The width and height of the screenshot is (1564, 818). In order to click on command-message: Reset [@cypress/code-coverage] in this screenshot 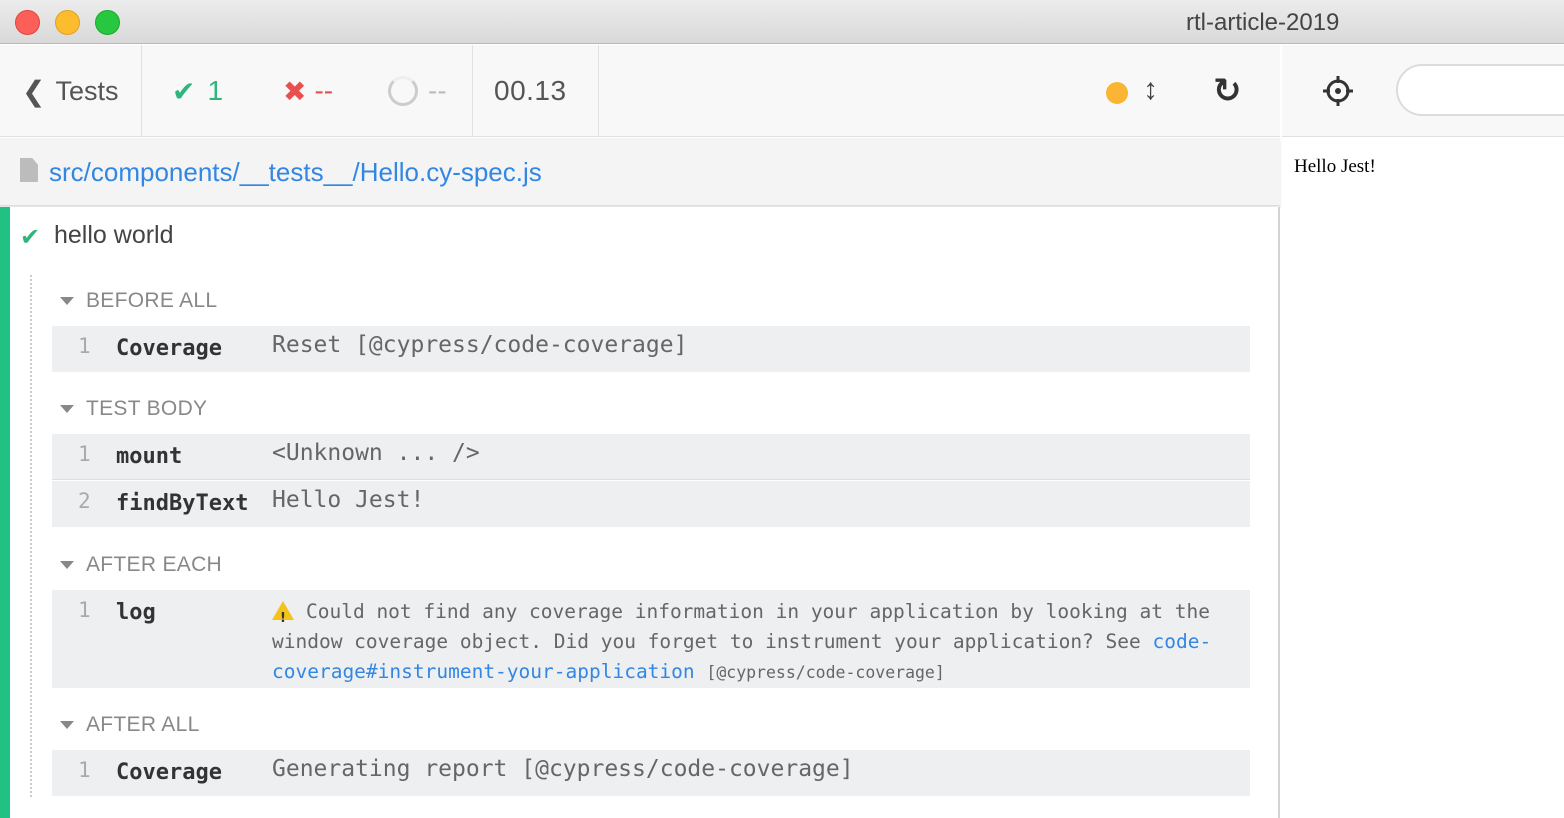, I will do `click(480, 345)`.